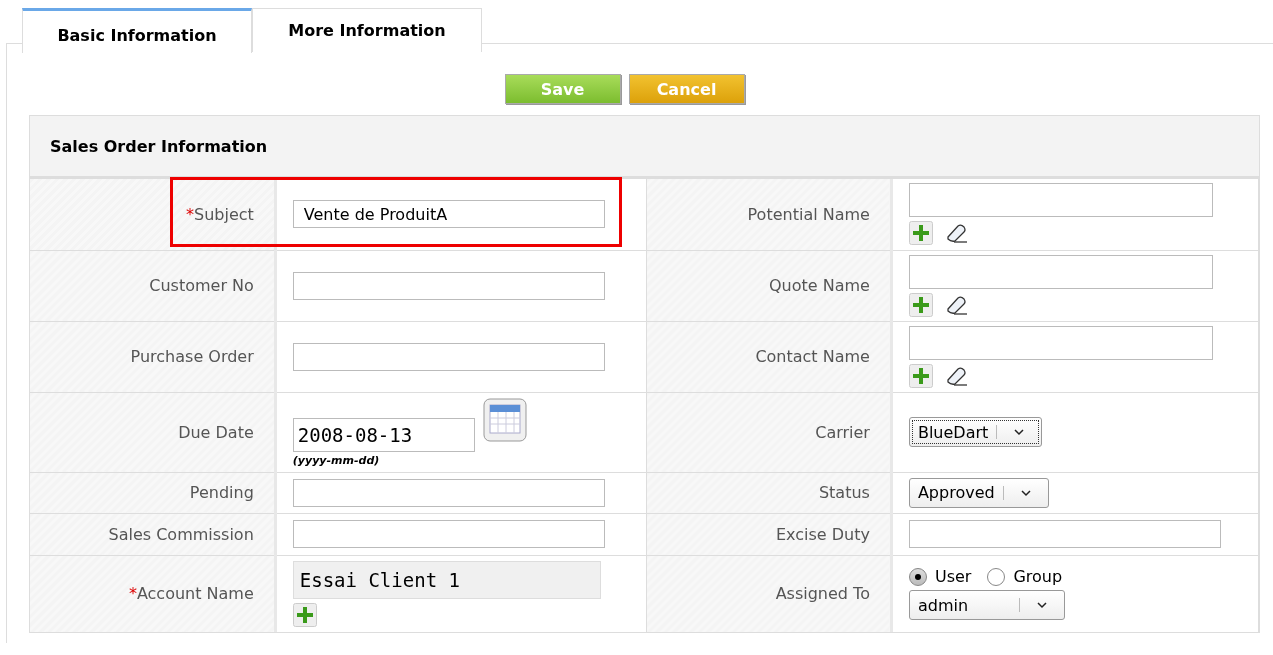  What do you see at coordinates (986, 605) in the screenshot?
I see `dropdown: admin` at bounding box center [986, 605].